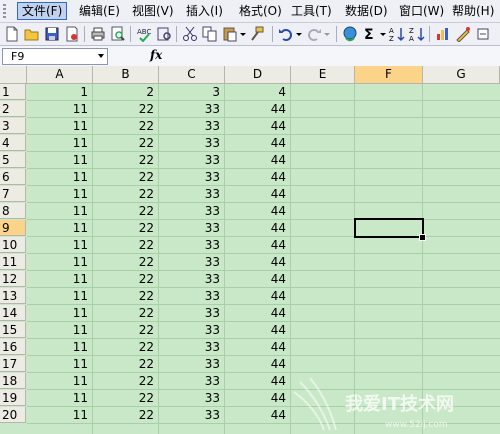 Image resolution: width=500 pixels, height=434 pixels. Describe the element at coordinates (257, 92) in the screenshot. I see `cell-d1: 4` at that location.